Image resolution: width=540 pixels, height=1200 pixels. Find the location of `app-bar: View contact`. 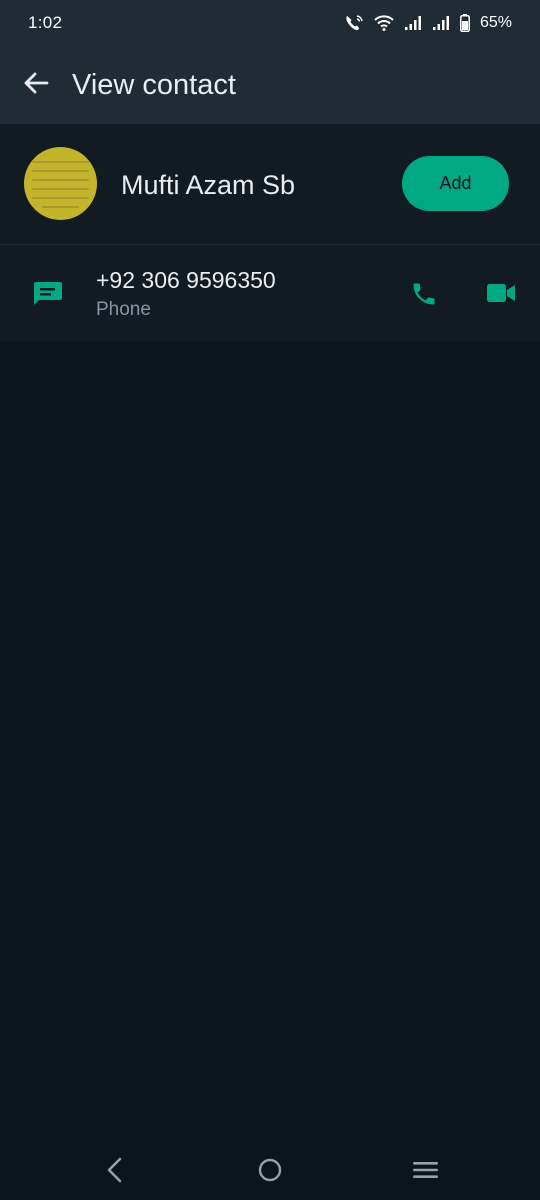

app-bar: View contact is located at coordinates (270, 85).